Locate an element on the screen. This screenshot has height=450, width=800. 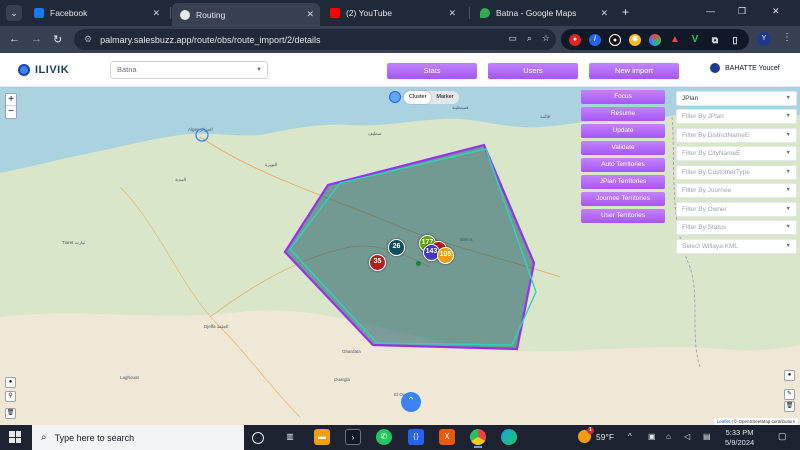
journee-territories-button: Journee Territories is located at coordinates (623, 199).